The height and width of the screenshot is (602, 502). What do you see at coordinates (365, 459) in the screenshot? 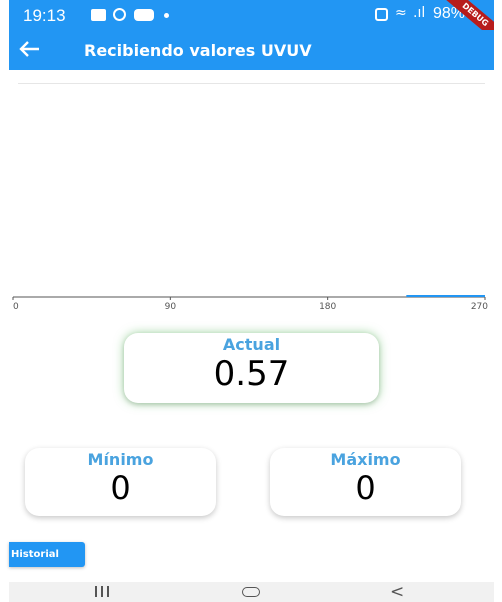
I see `maximo-label: Máximo` at bounding box center [365, 459].